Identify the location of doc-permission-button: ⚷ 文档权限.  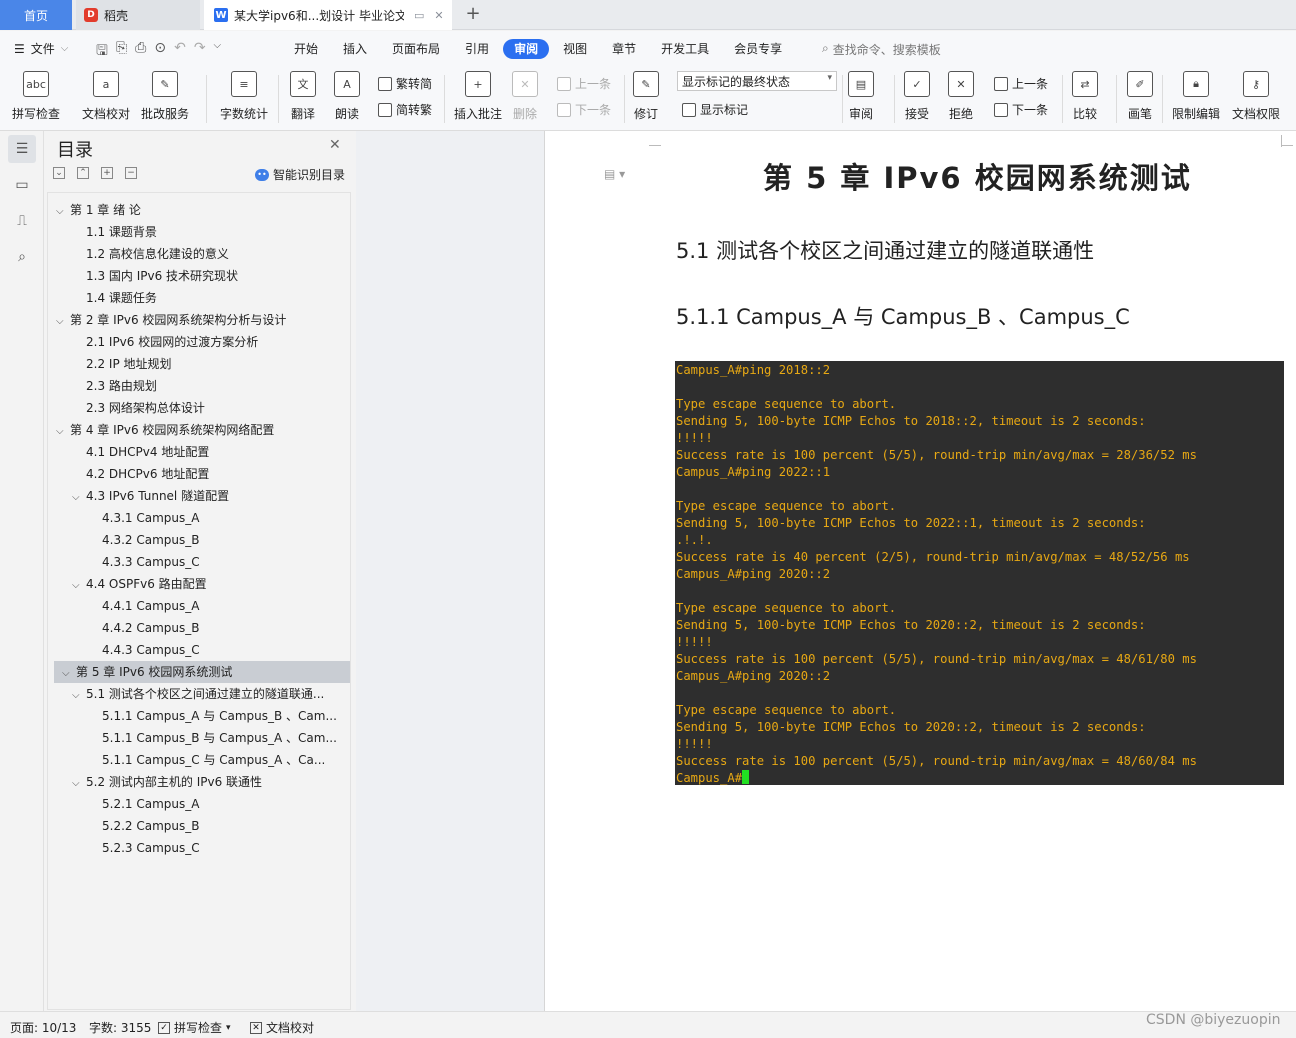
(1256, 96).